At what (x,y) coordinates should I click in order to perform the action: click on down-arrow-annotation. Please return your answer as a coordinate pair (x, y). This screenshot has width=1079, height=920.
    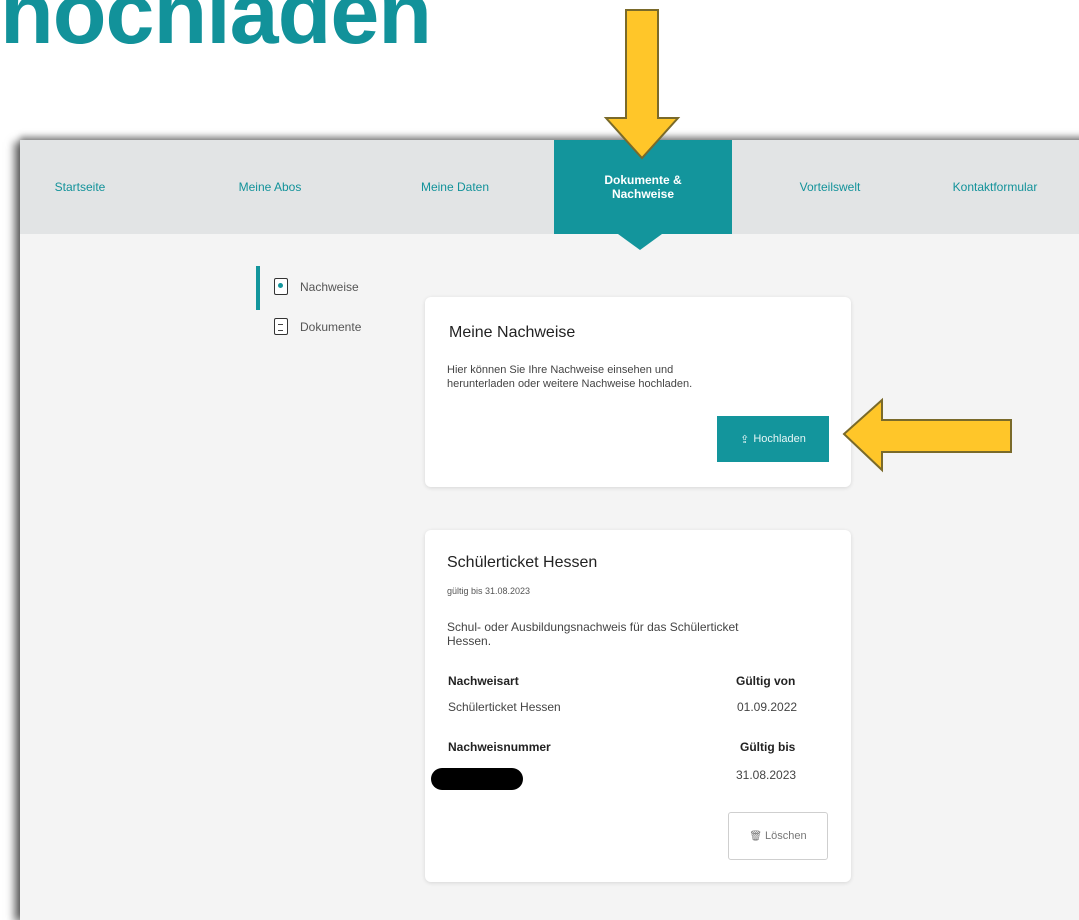
    Looking at the image, I should click on (642, 84).